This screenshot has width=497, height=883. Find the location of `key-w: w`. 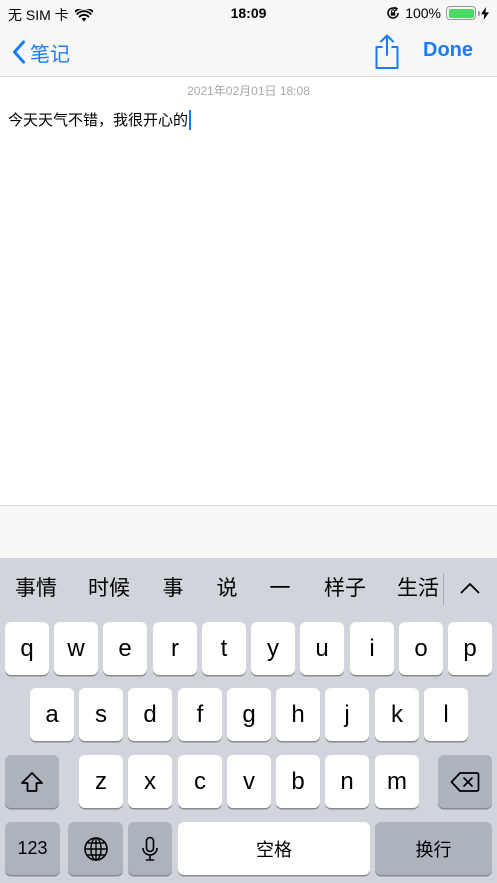

key-w: w is located at coordinates (76, 648).